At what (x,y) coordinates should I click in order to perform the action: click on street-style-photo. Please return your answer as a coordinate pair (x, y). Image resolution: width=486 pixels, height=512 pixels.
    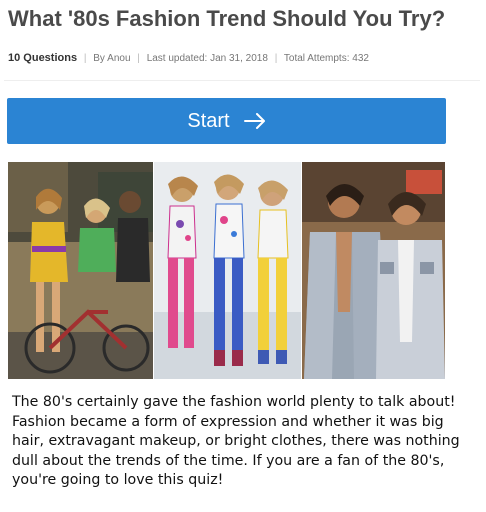
    Looking at the image, I should click on (80, 270).